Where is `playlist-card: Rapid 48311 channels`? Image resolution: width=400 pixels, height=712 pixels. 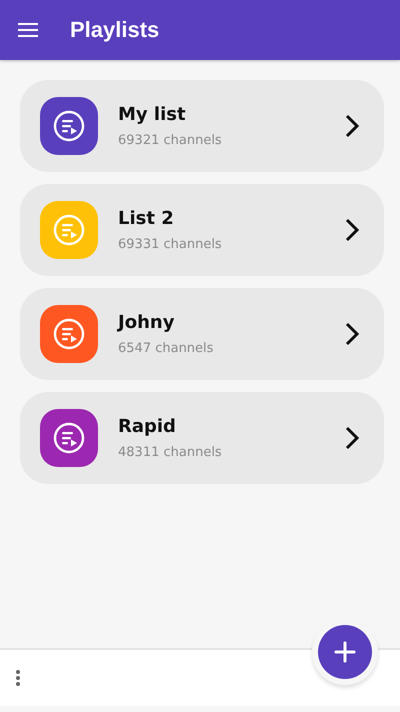 playlist-card: Rapid 48311 channels is located at coordinates (202, 438).